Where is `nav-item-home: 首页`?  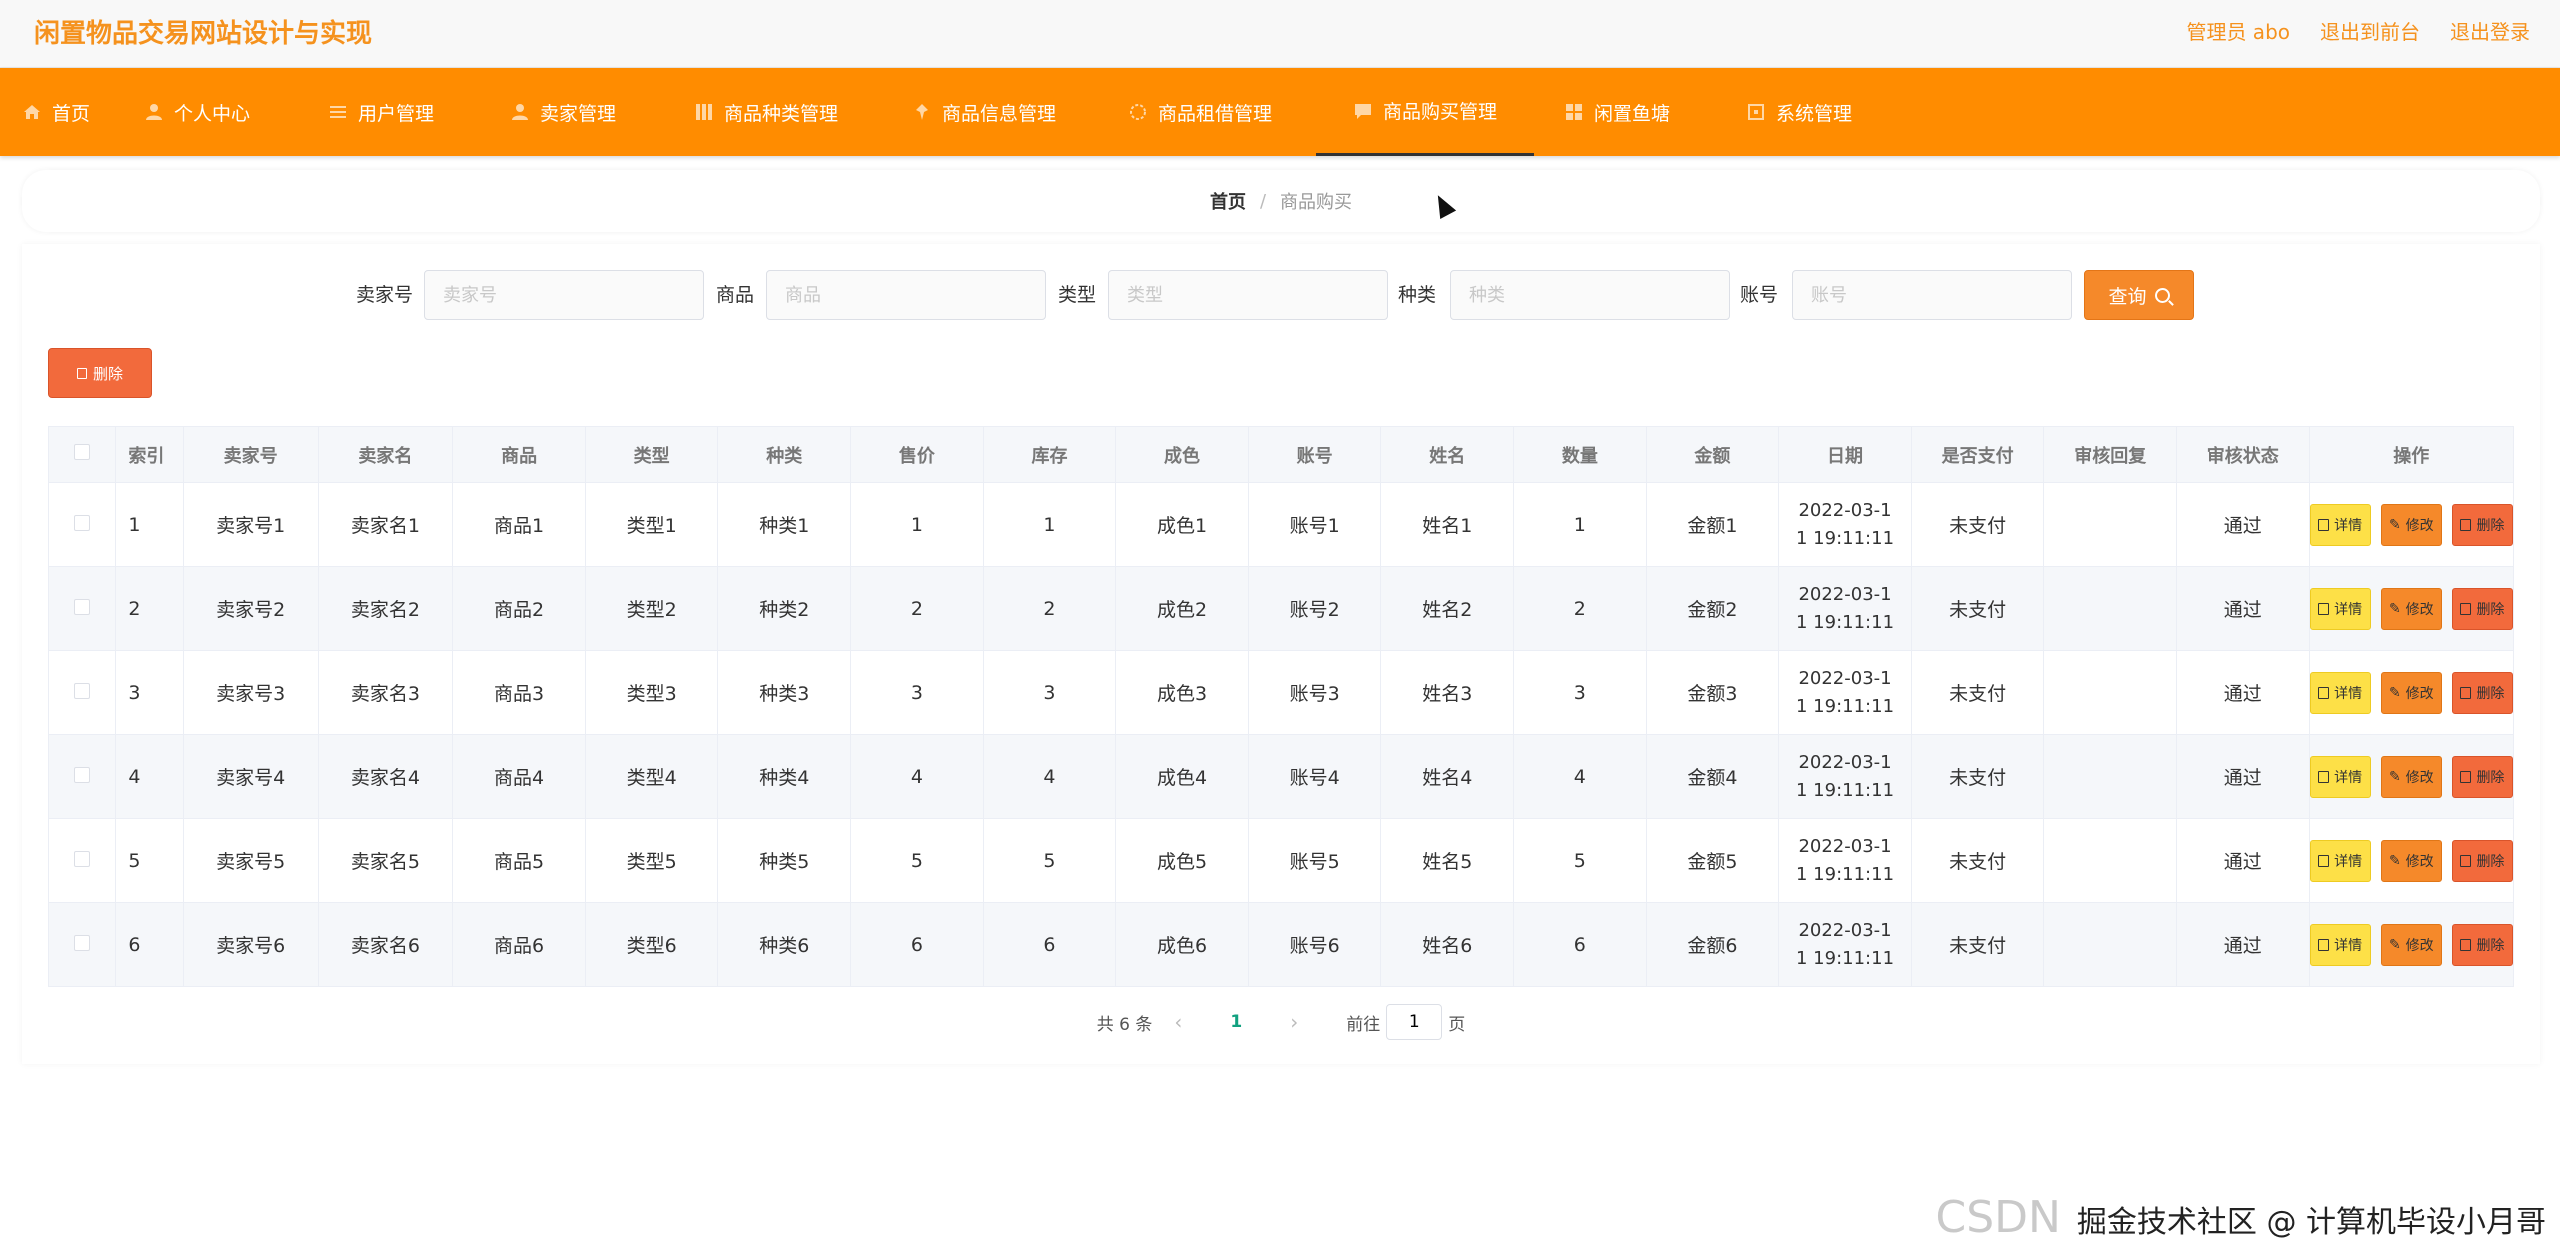
nav-item-home: 首页 is located at coordinates (56, 112).